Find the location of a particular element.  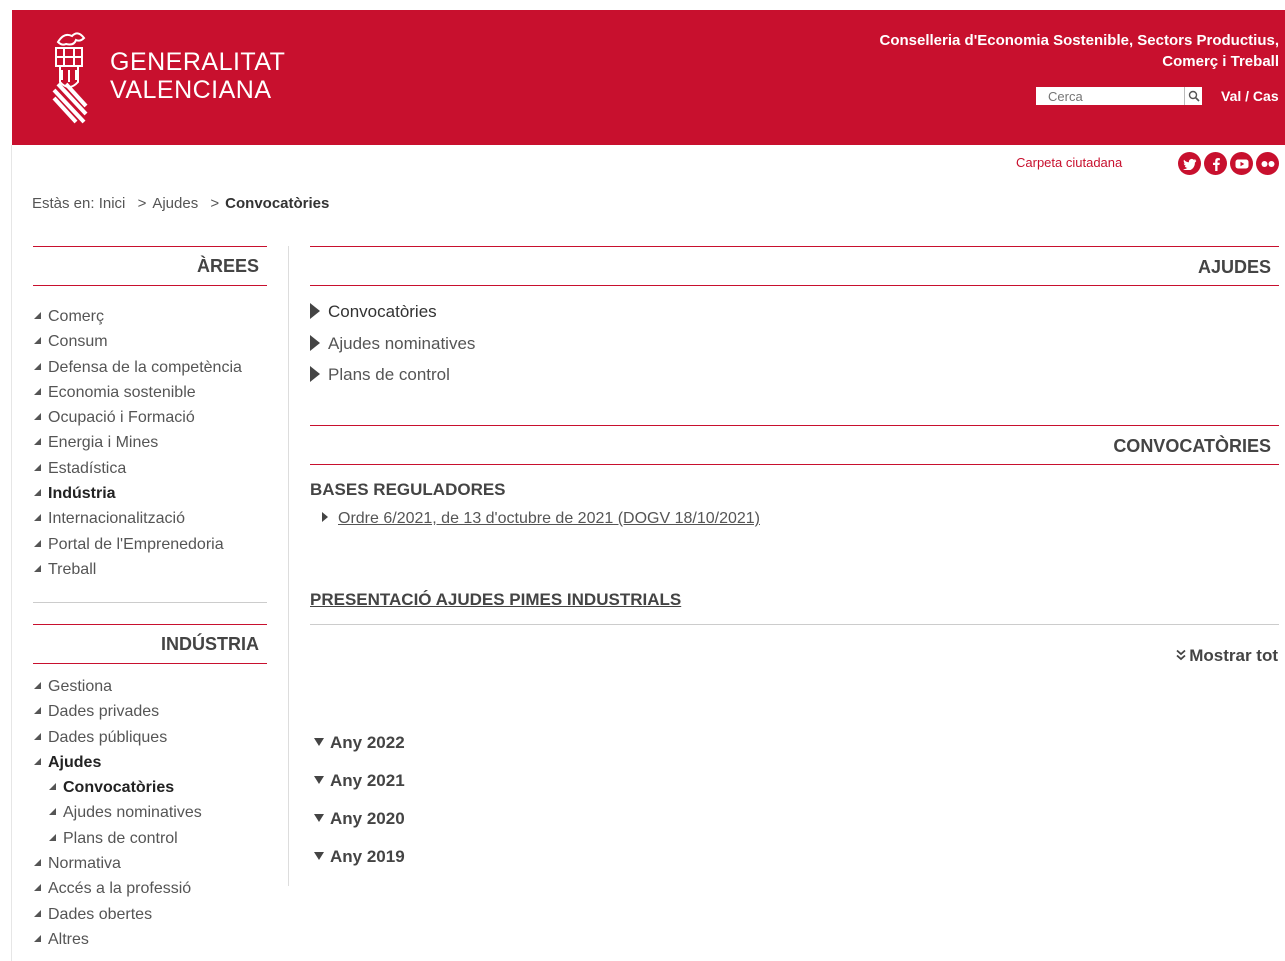

year-label: Any 2020 is located at coordinates (367, 818).